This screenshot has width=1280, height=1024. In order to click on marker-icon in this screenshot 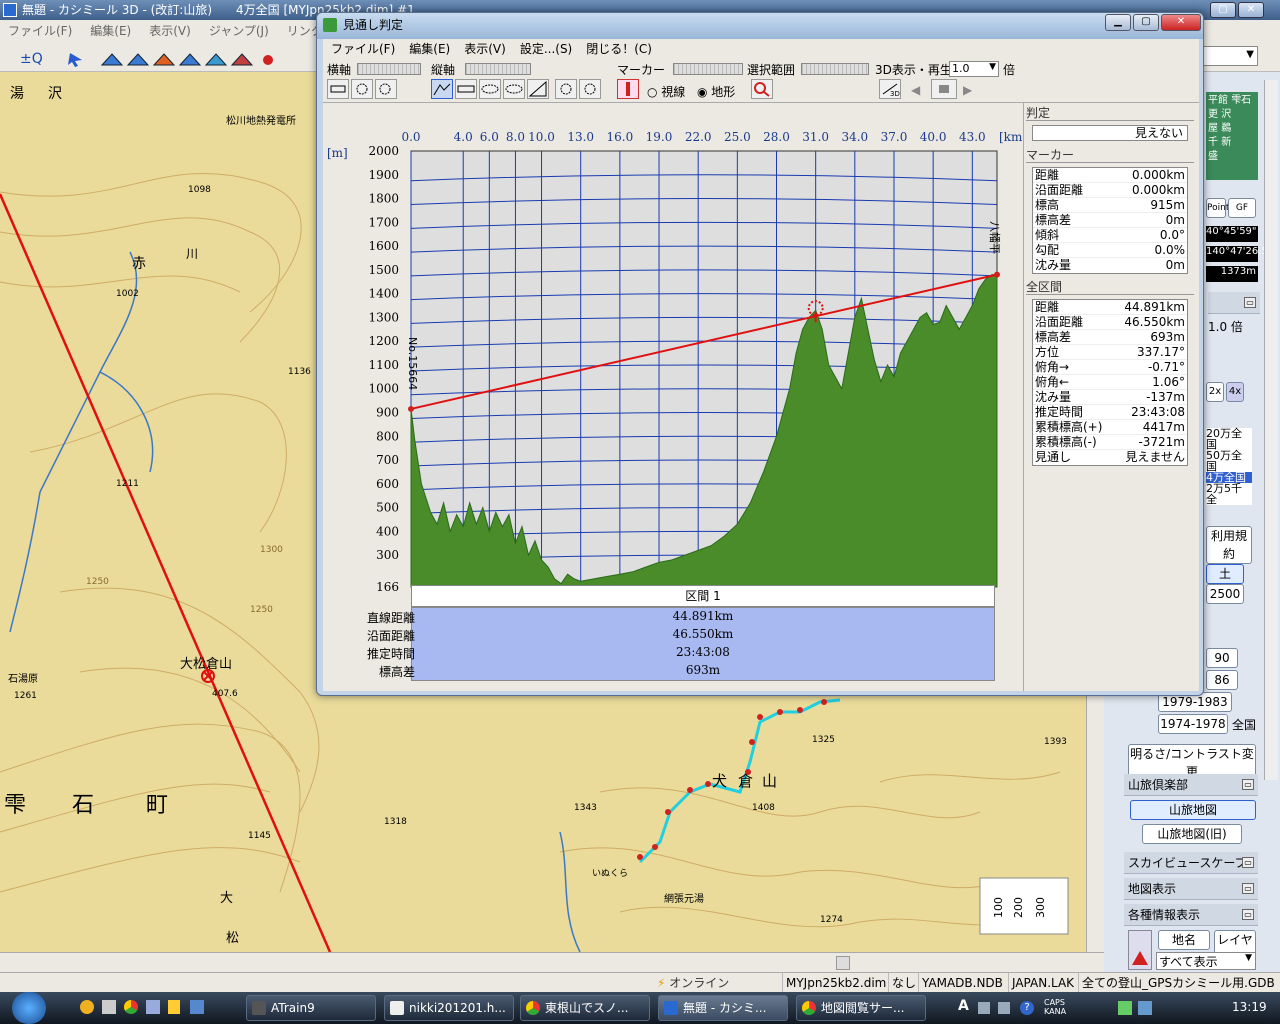, I will do `click(268, 60)`.